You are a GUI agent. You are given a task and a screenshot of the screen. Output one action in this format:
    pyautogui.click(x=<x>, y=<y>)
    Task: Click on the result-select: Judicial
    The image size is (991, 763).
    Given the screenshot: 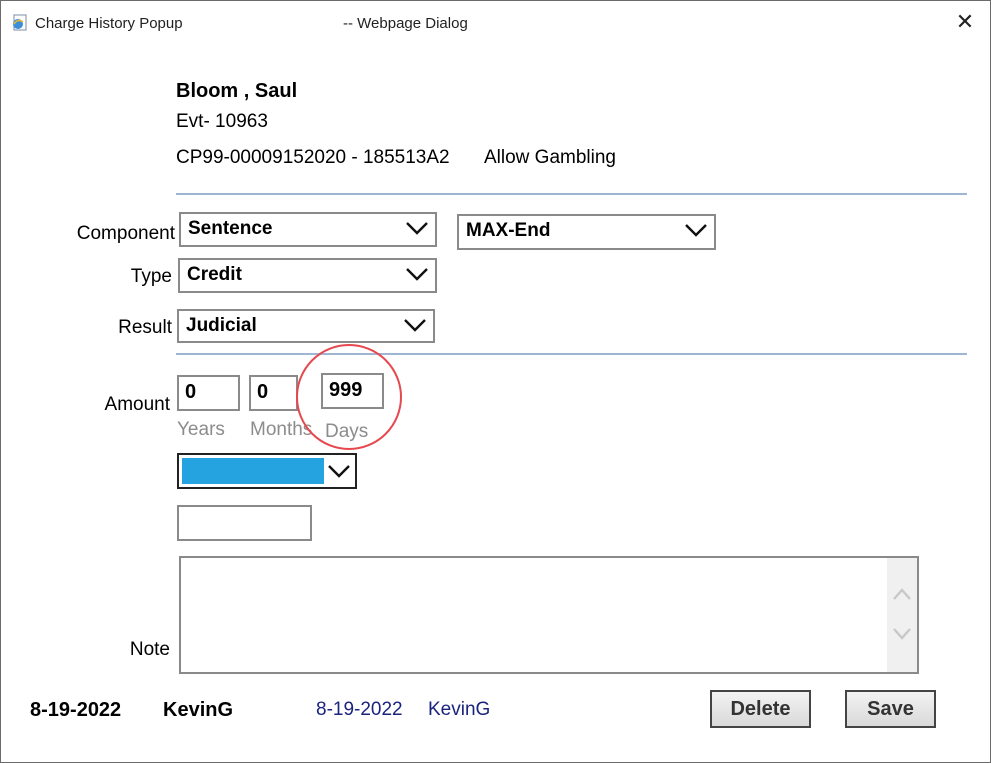 What is the action you would take?
    pyautogui.click(x=306, y=326)
    